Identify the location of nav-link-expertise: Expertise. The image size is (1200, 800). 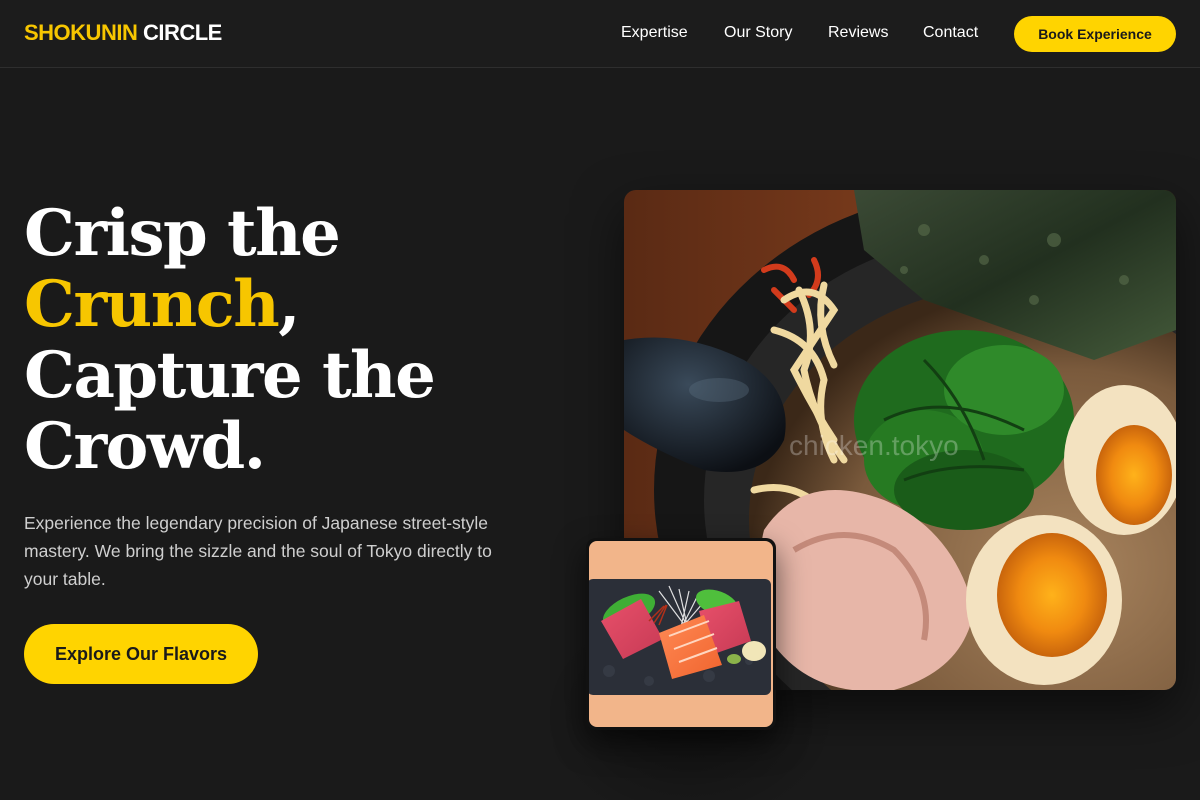
(654, 33).